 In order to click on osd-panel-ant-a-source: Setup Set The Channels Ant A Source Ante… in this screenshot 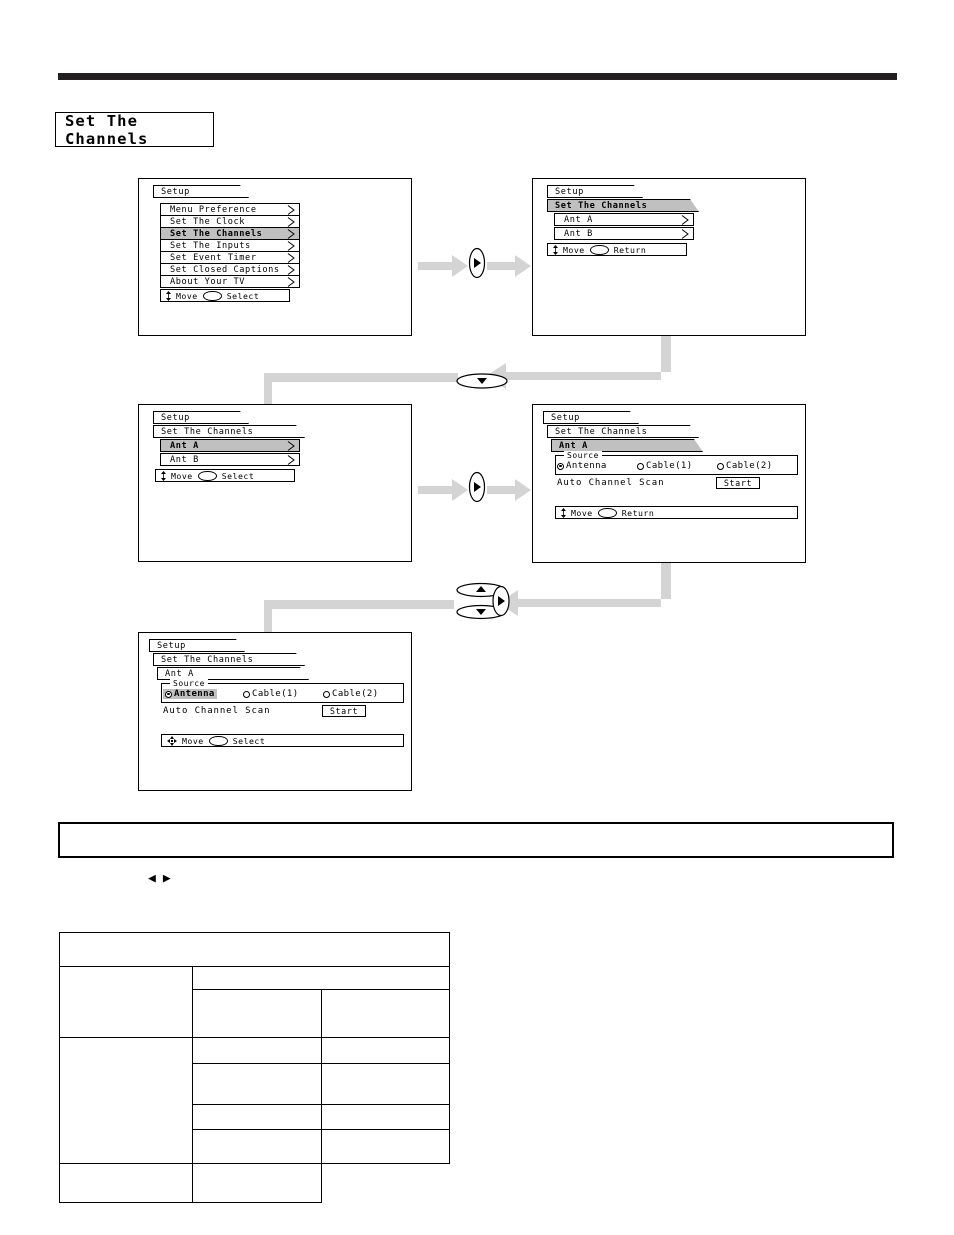, I will do `click(669, 483)`.